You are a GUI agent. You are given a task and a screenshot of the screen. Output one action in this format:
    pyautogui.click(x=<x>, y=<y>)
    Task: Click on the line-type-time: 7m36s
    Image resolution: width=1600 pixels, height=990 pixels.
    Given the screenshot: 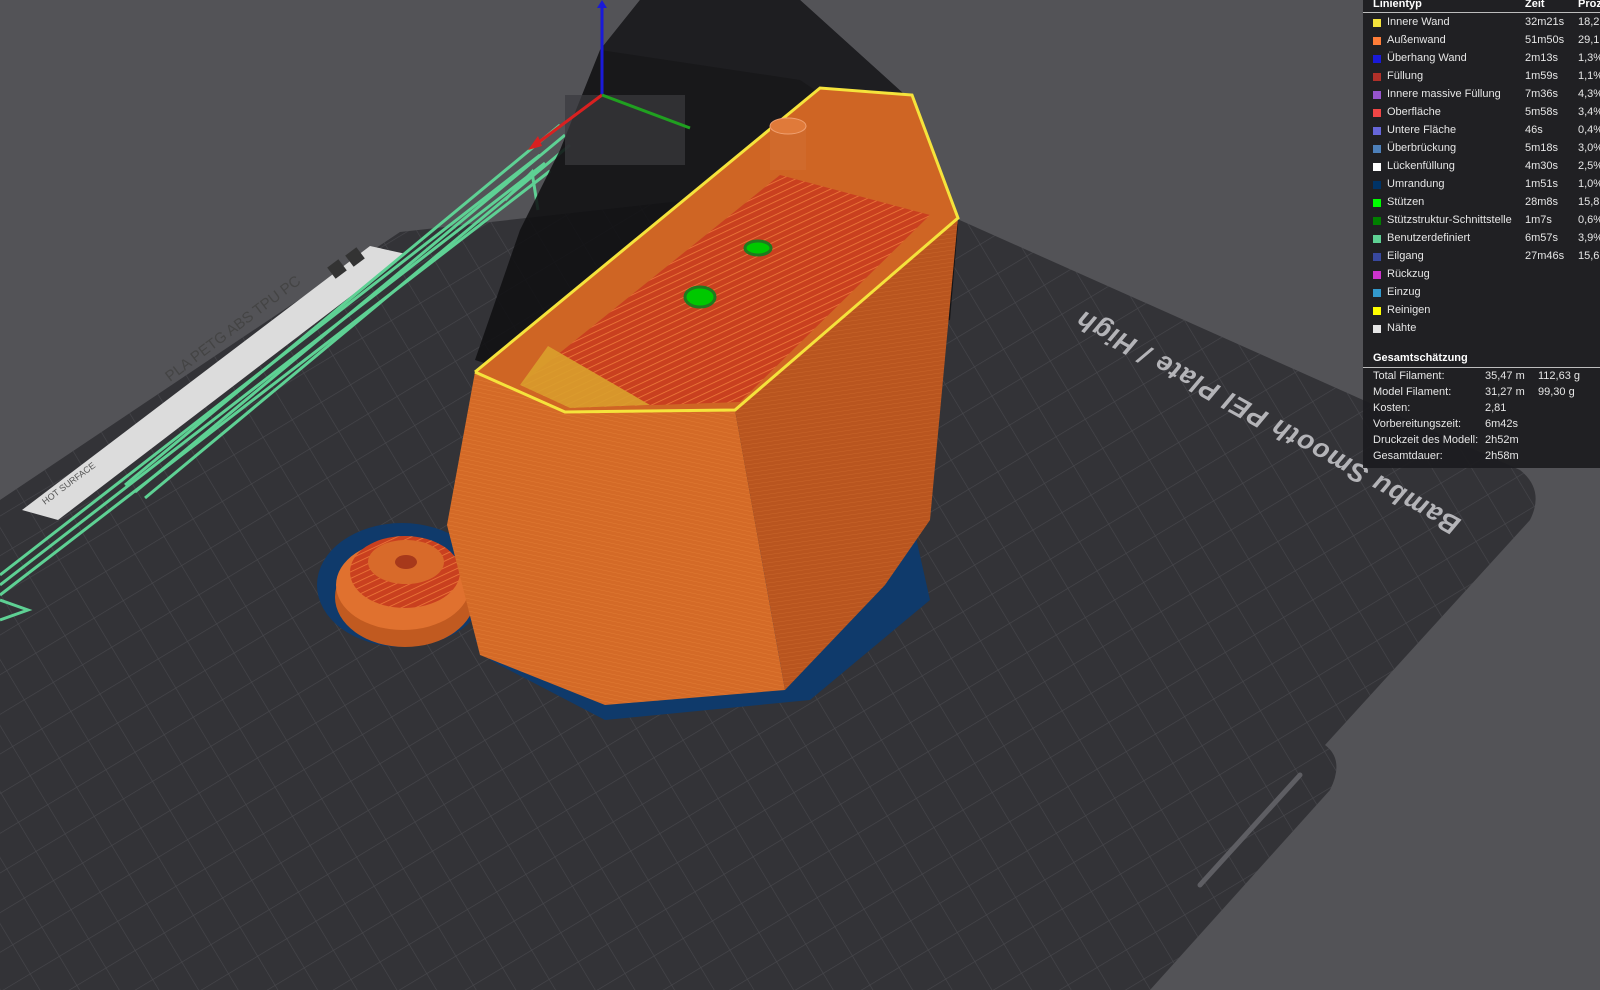 What is the action you would take?
    pyautogui.click(x=1542, y=94)
    